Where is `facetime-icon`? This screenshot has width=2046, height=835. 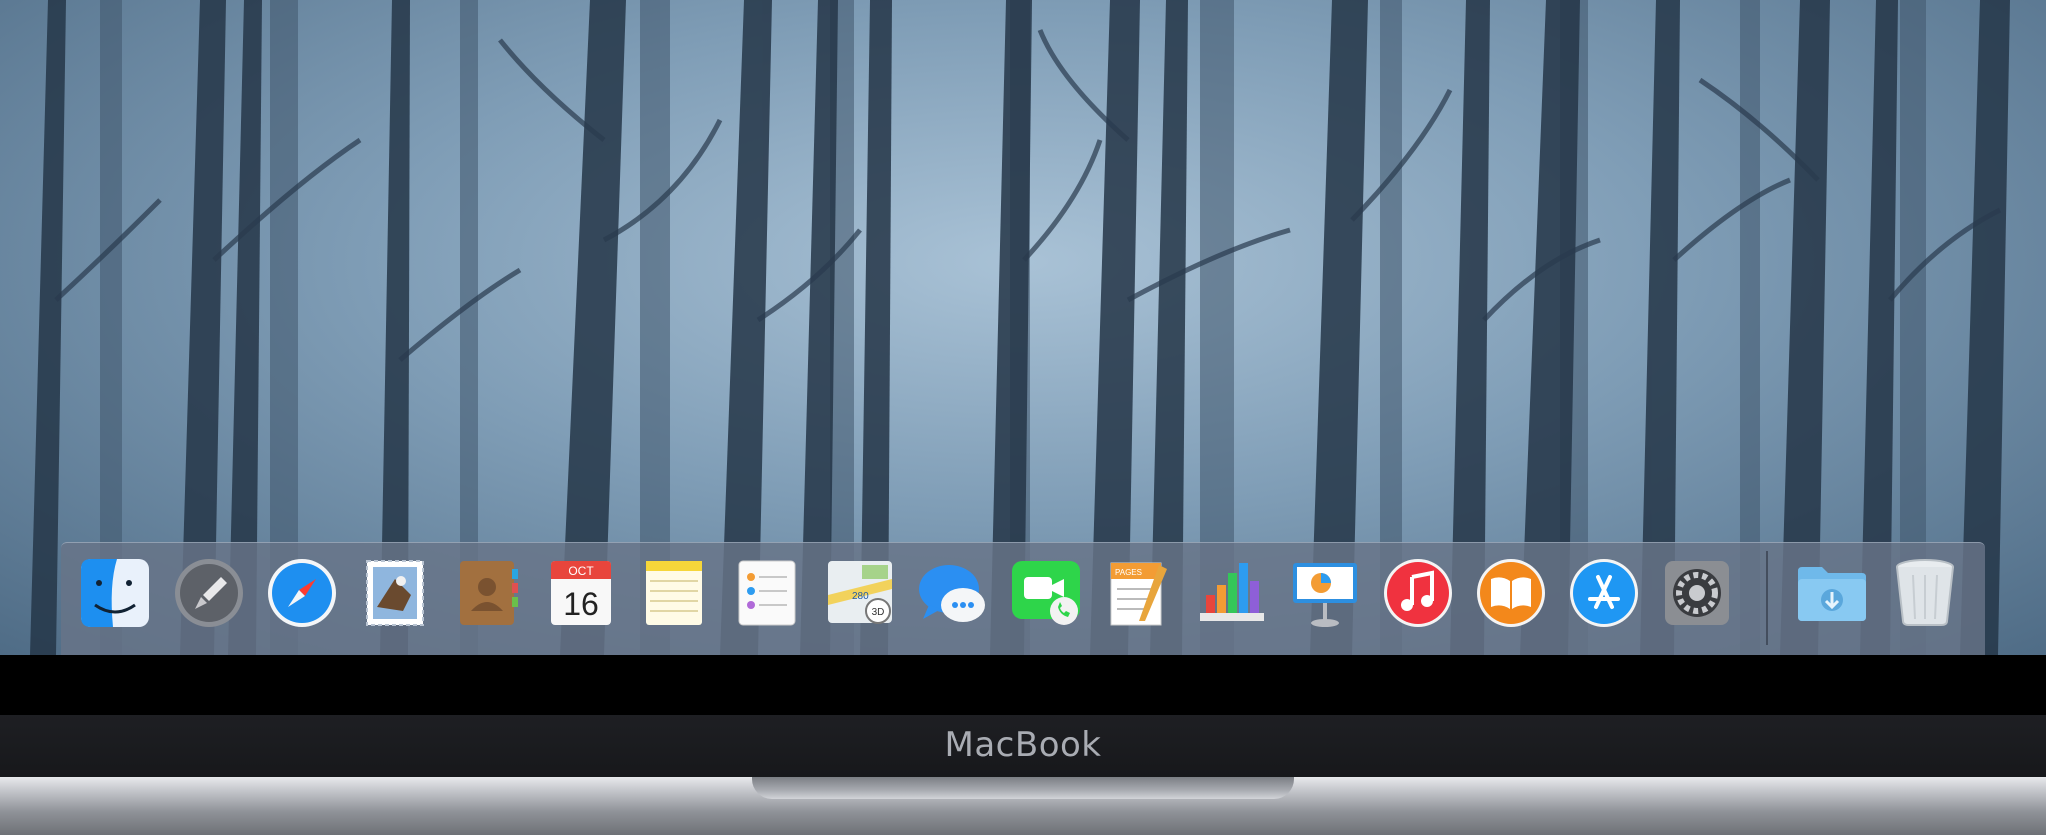
facetime-icon is located at coordinates (1046, 593).